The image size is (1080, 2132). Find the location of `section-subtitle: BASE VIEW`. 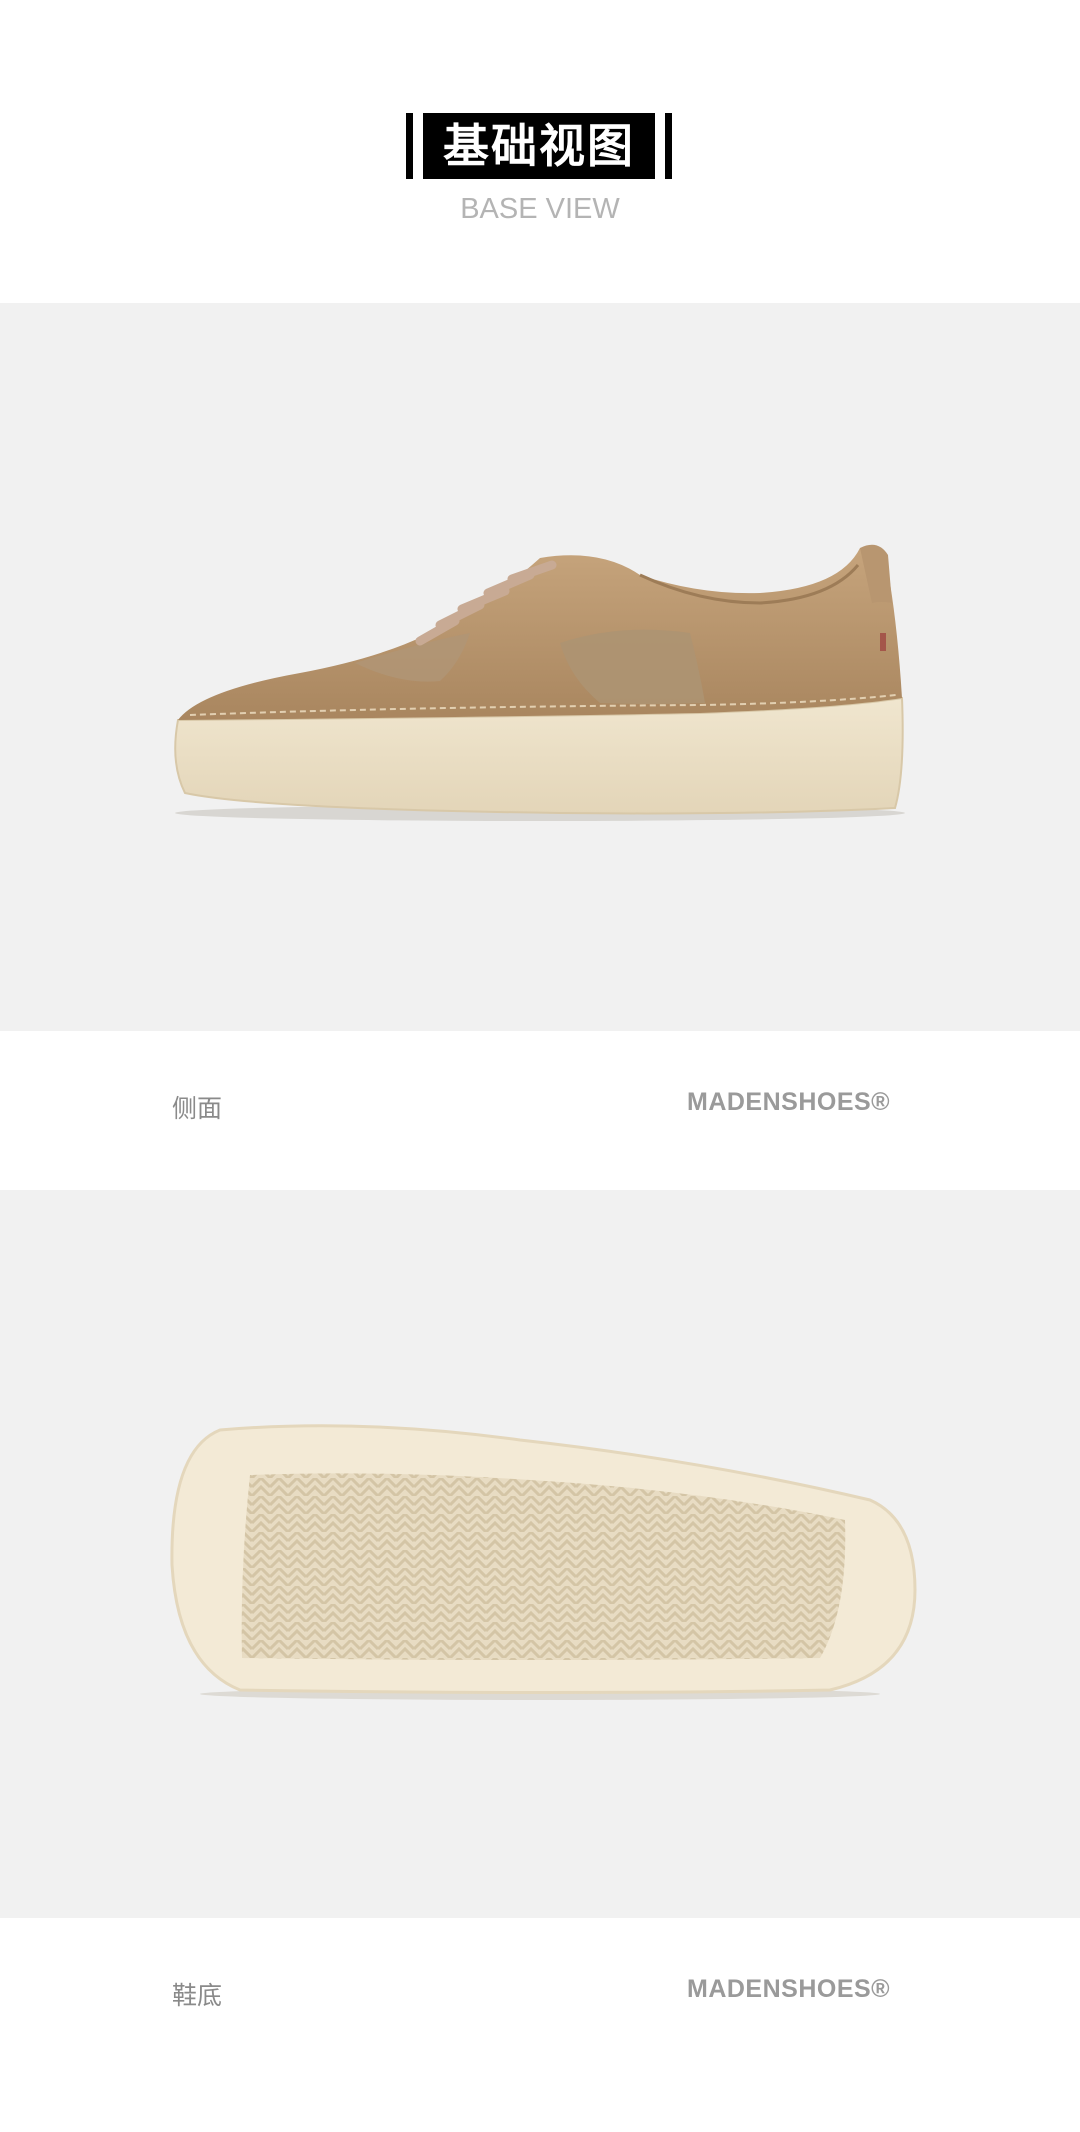

section-subtitle: BASE VIEW is located at coordinates (540, 209).